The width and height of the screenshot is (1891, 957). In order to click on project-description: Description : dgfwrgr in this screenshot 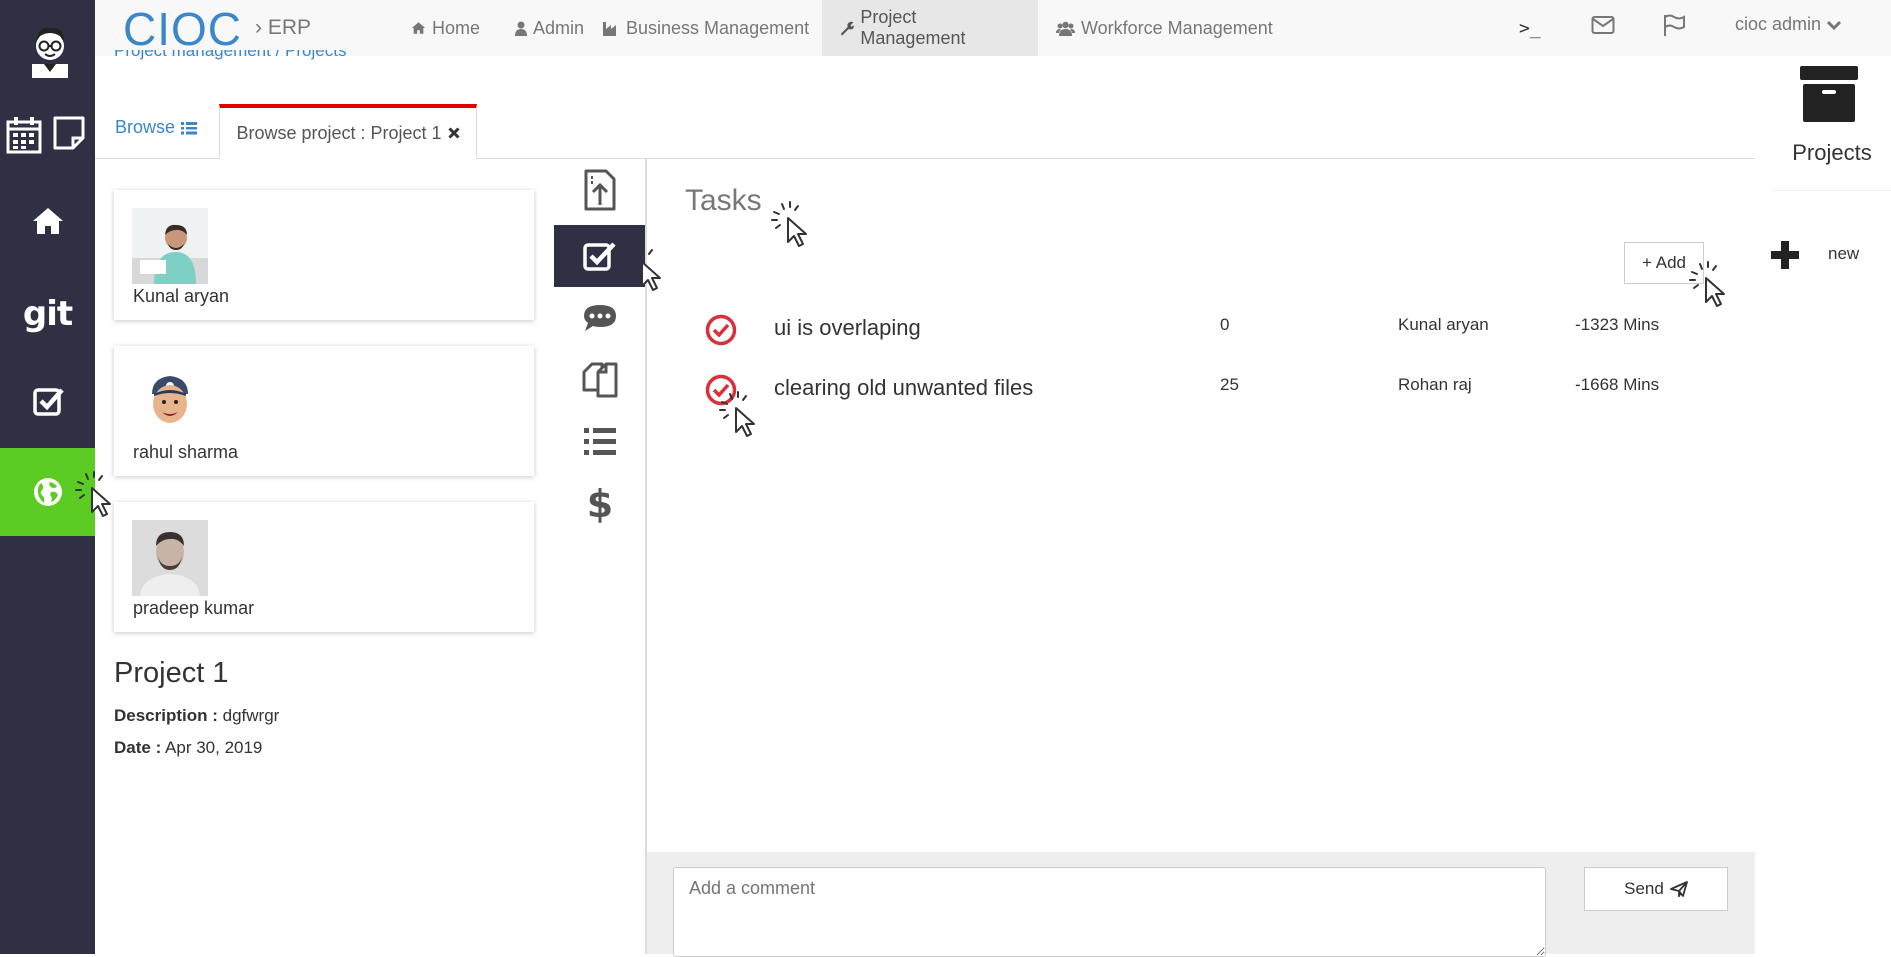, I will do `click(196, 716)`.